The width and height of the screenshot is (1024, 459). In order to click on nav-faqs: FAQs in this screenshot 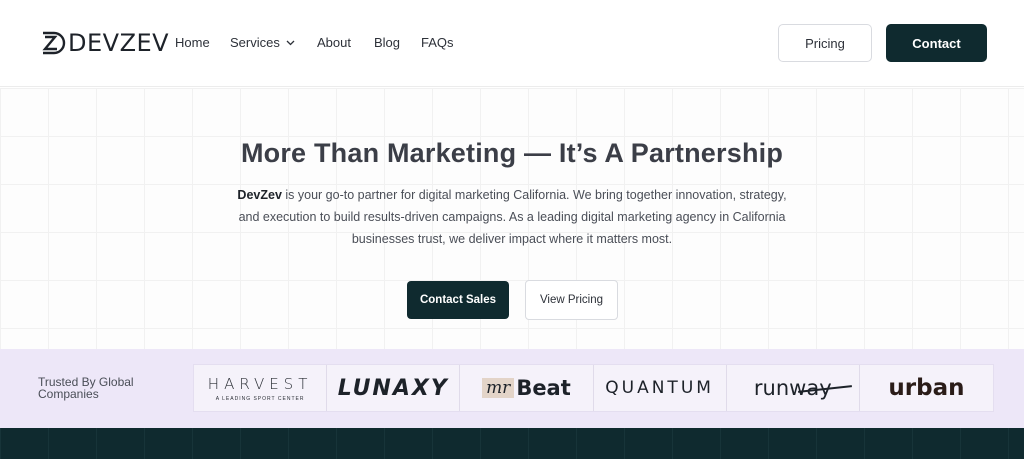, I will do `click(437, 42)`.